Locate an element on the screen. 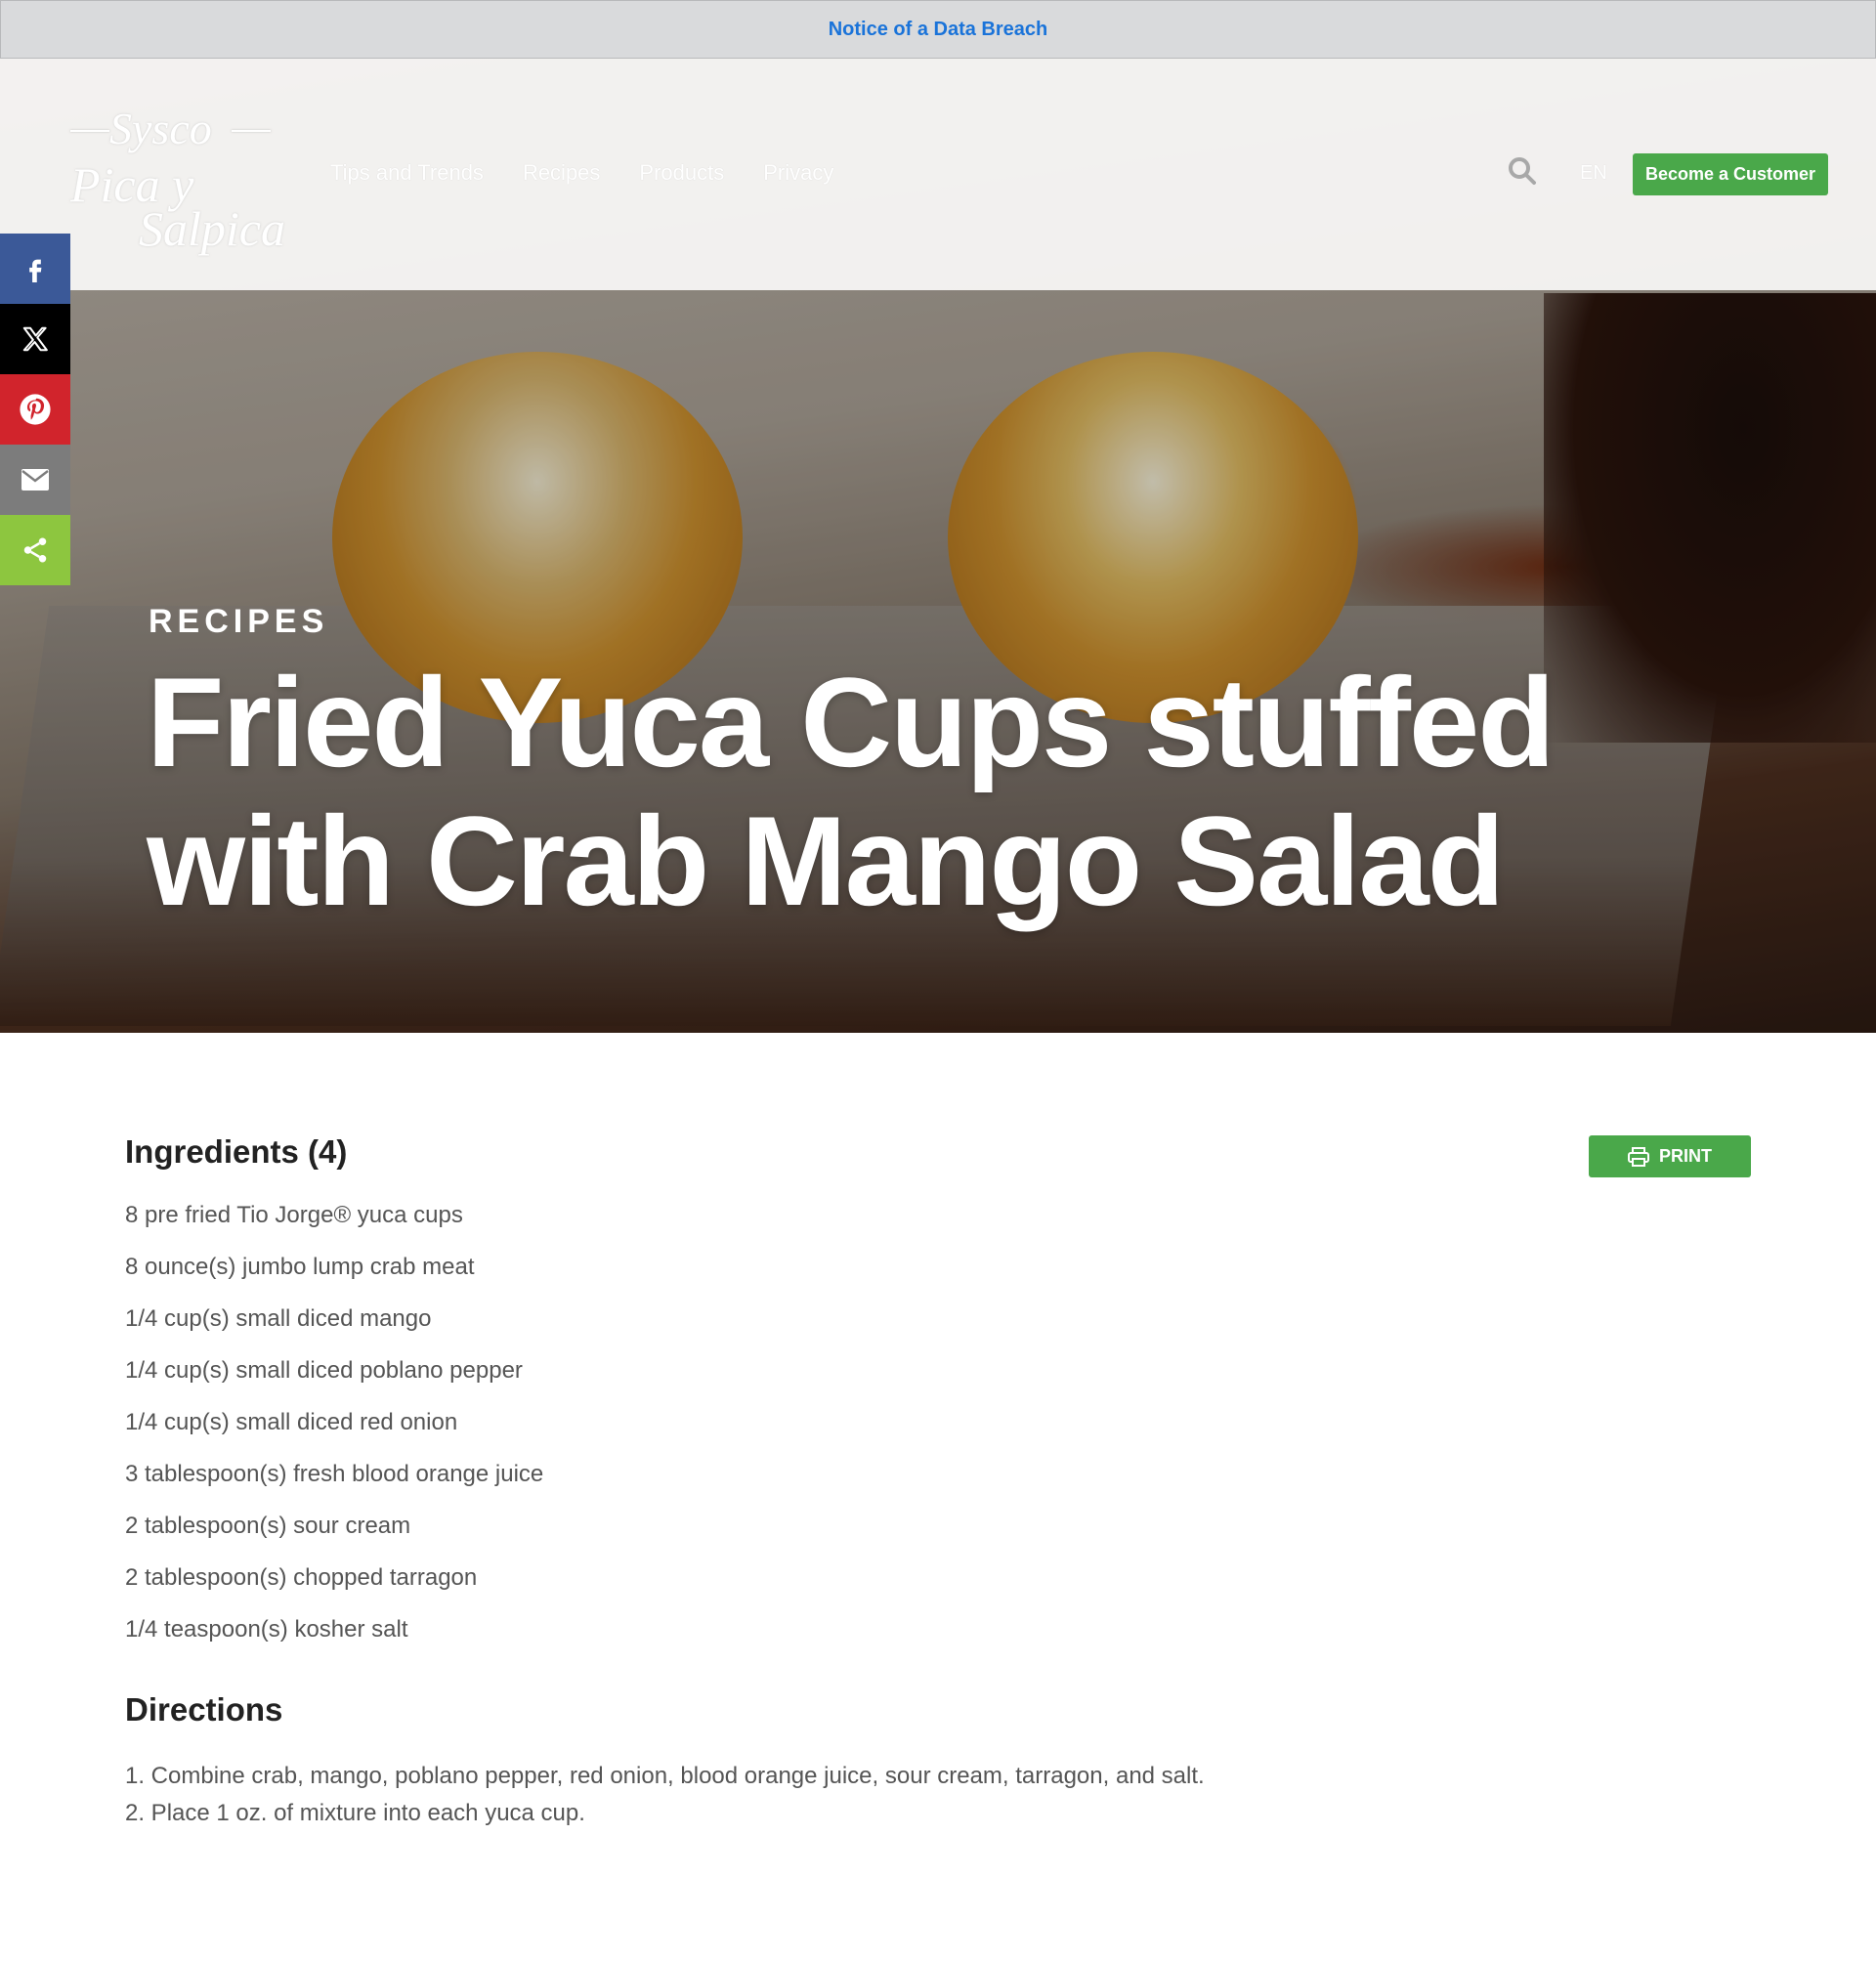 This screenshot has width=1876, height=1963. pinterest-share-button is located at coordinates (35, 409).